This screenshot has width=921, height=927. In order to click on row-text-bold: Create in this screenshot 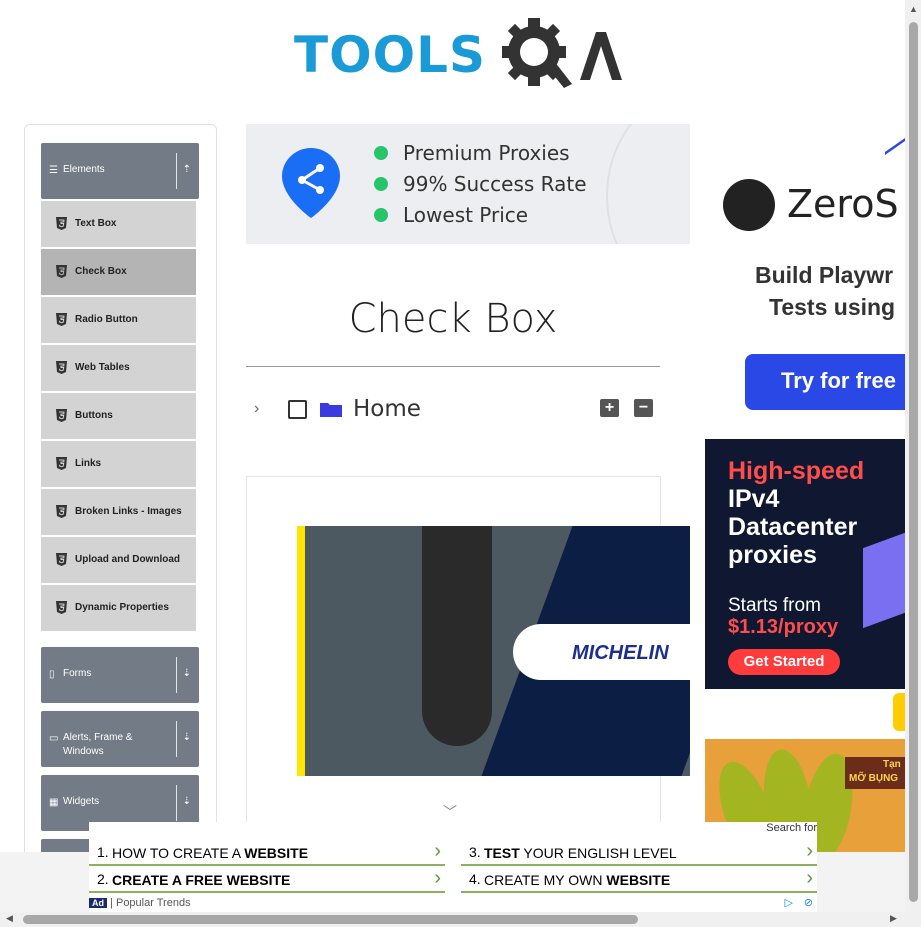, I will do `click(140, 880)`.